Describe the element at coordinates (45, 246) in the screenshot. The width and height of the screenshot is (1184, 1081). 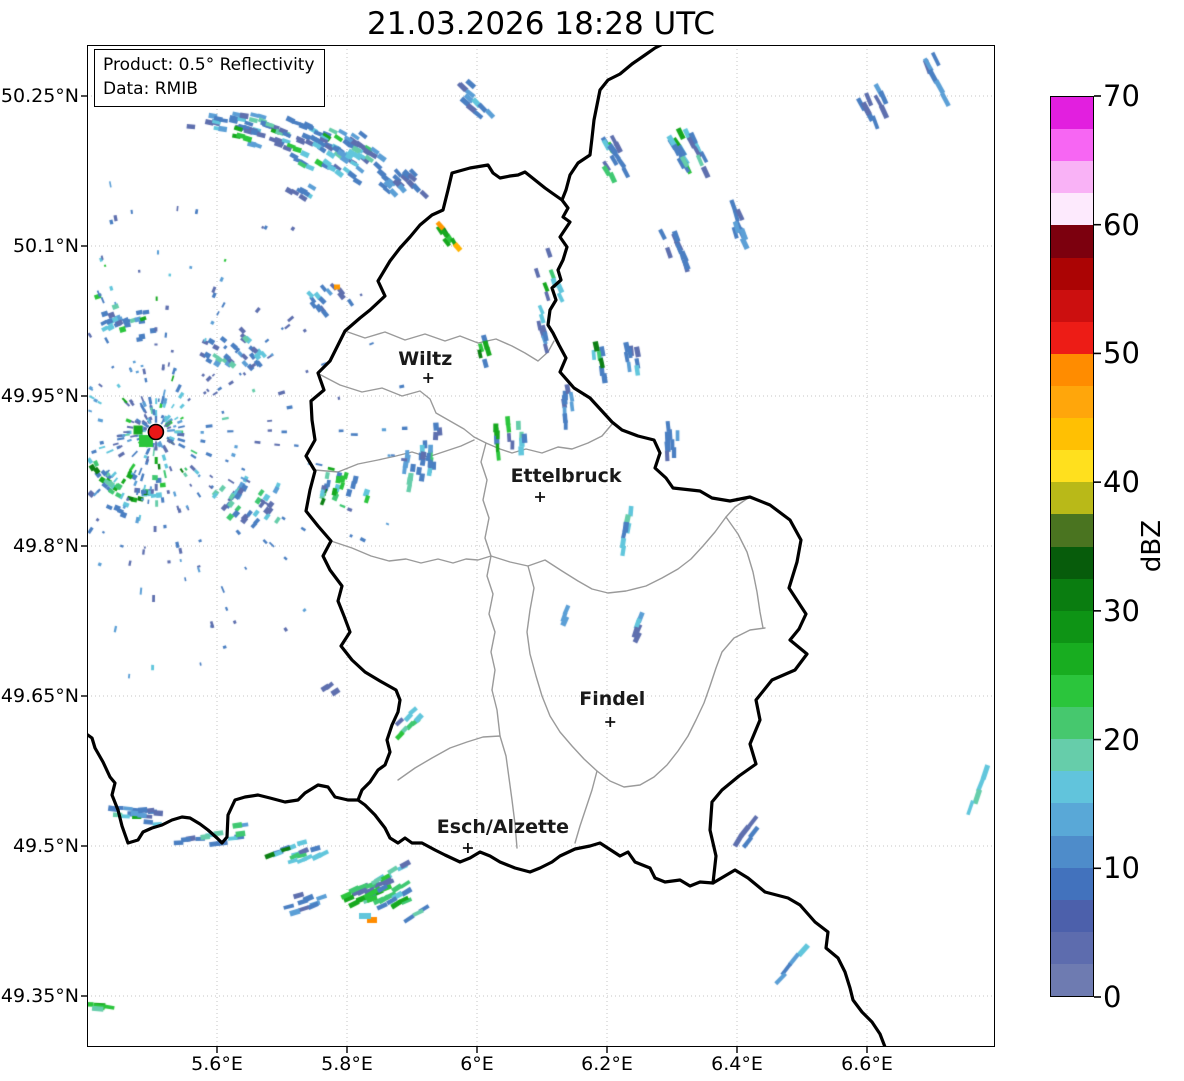
I see `lat-tick-label: 50.1°N` at that location.